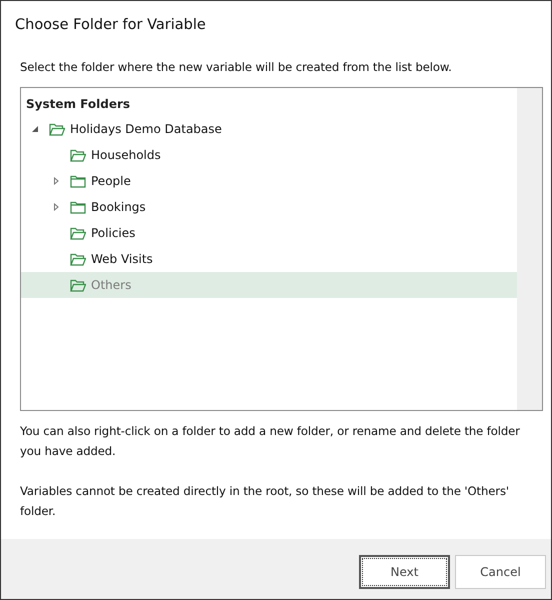  I want to click on next-button: Next, so click(404, 572).